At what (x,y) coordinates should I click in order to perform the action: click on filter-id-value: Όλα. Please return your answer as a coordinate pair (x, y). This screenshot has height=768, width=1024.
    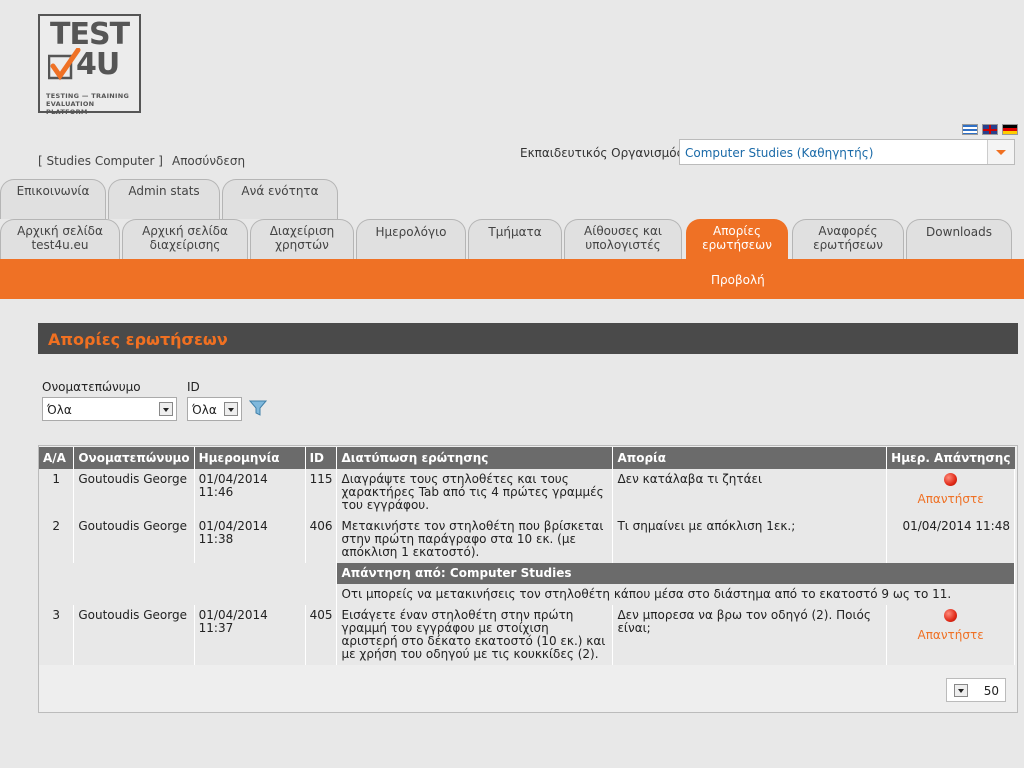
    Looking at the image, I should click on (204, 410).